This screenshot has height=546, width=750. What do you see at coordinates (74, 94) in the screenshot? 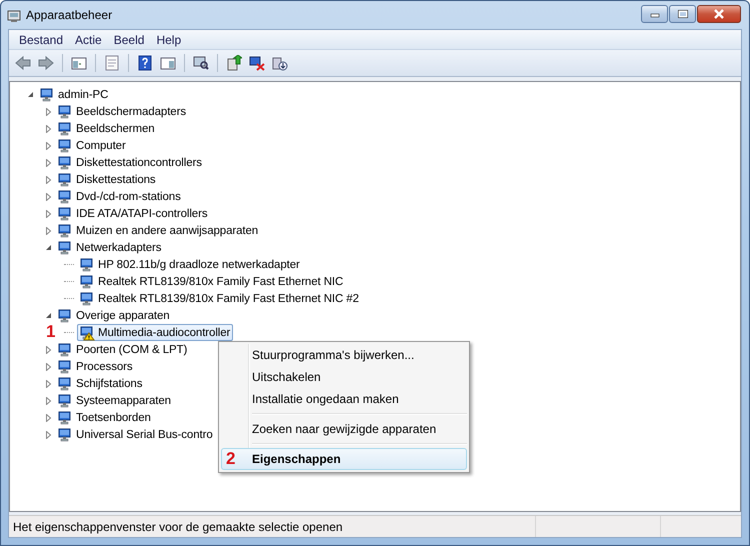
I see `tree-item: admin-PC` at bounding box center [74, 94].